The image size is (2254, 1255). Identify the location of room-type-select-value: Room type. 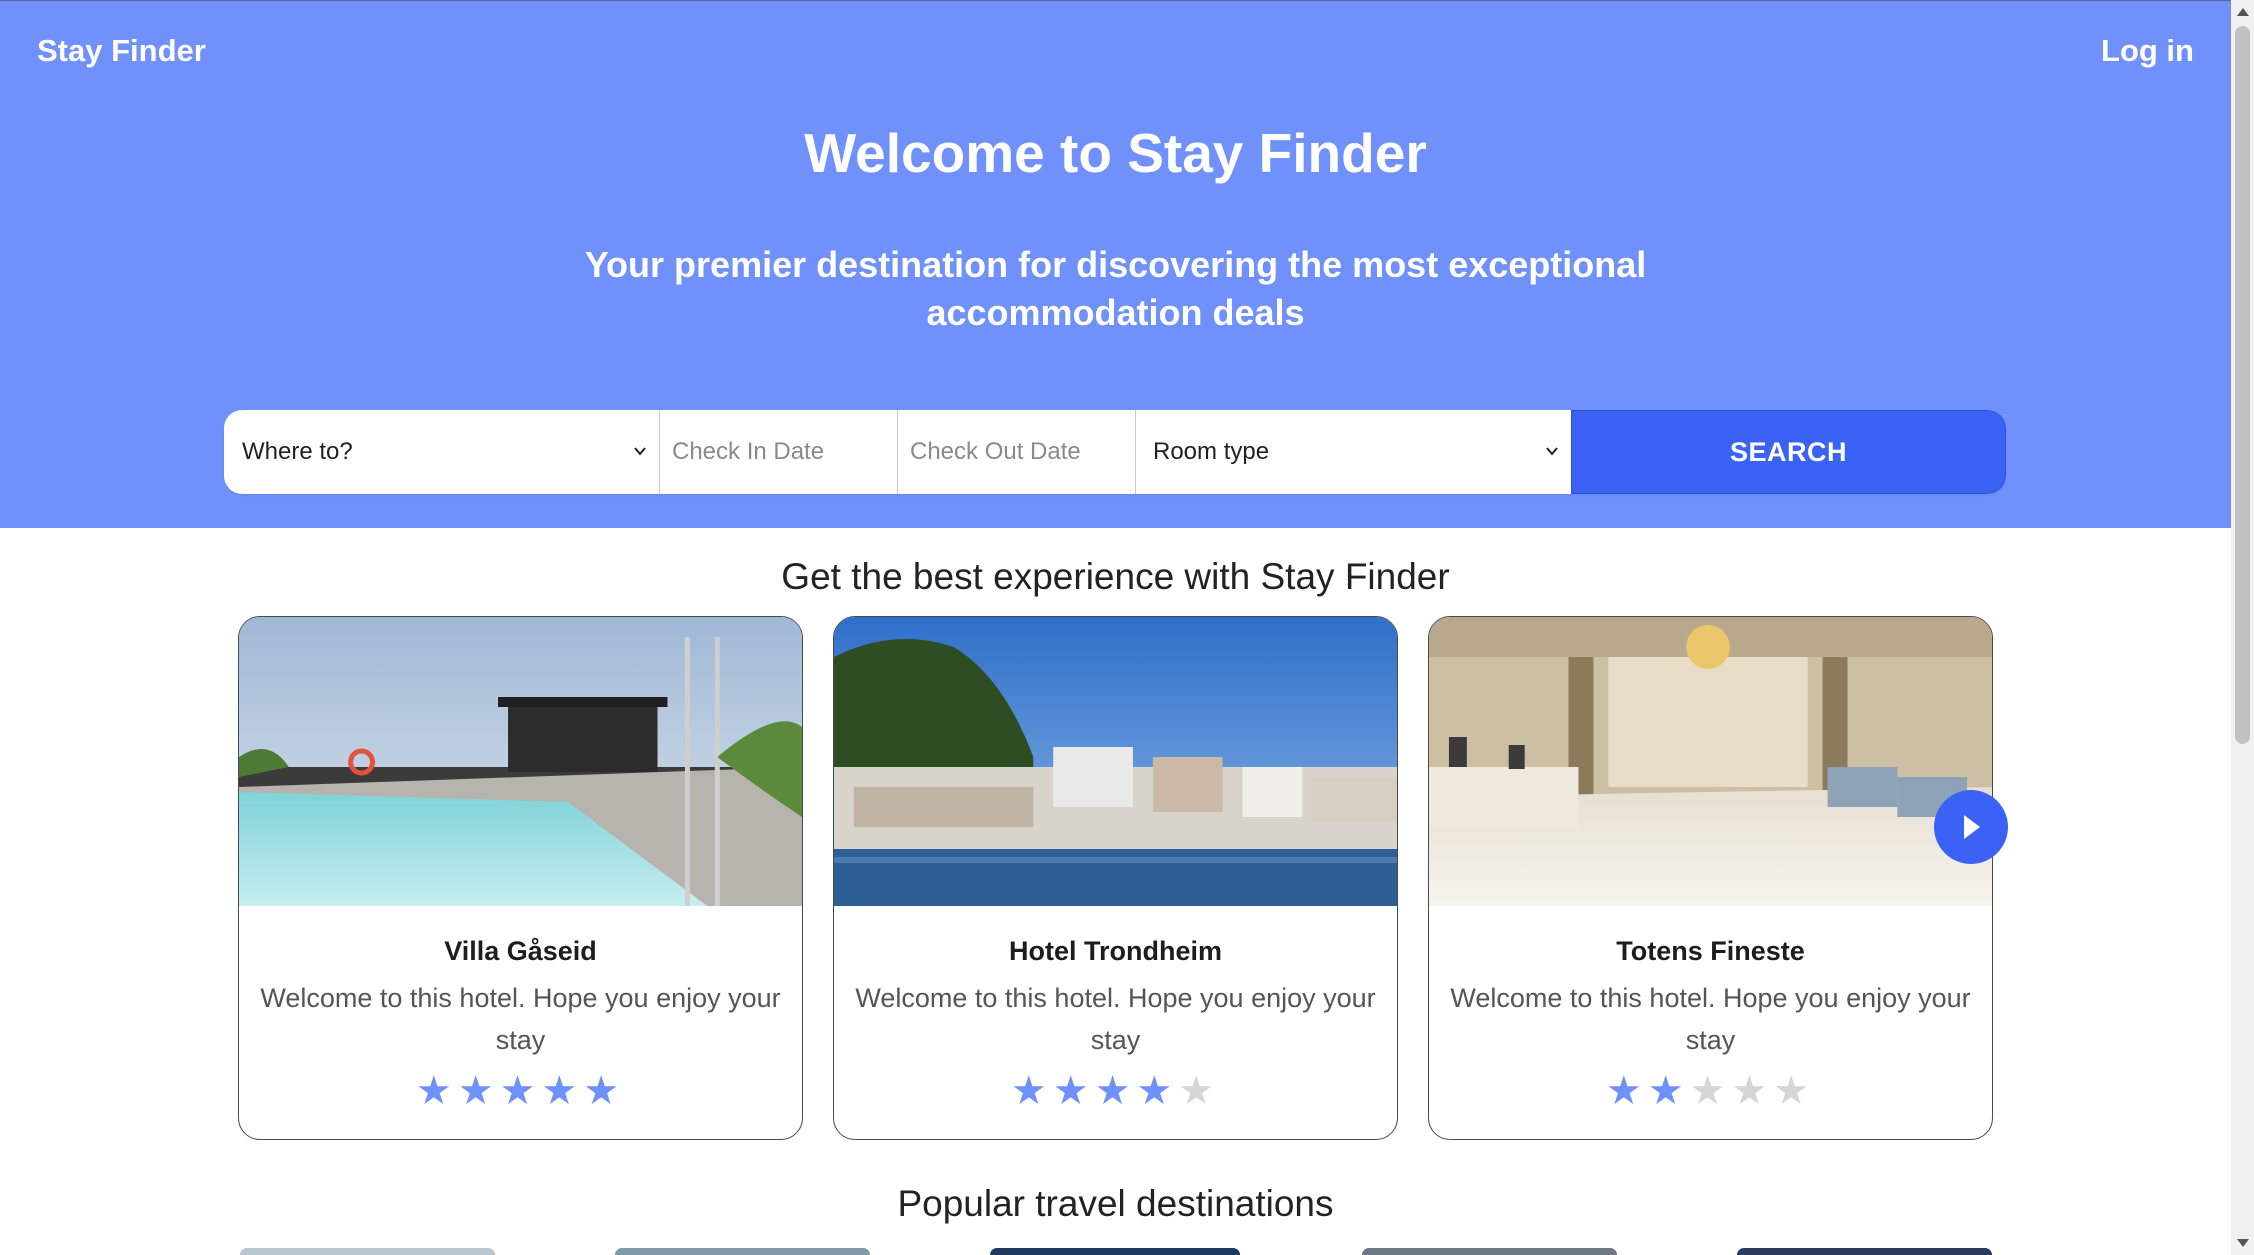
(1211, 451).